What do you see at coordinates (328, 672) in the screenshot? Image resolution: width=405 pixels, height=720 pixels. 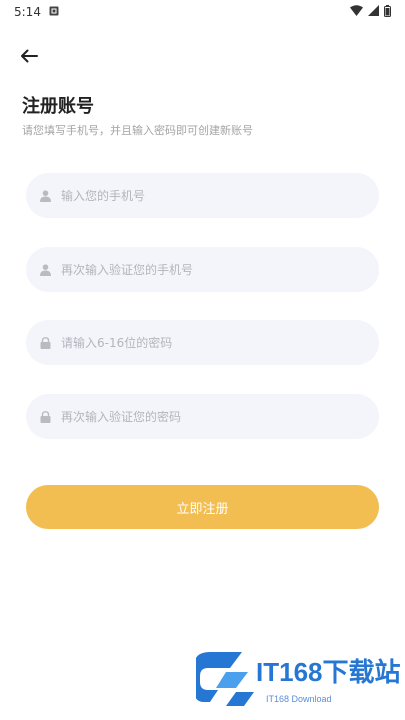 I see `watermark-title: IT168下载站` at bounding box center [328, 672].